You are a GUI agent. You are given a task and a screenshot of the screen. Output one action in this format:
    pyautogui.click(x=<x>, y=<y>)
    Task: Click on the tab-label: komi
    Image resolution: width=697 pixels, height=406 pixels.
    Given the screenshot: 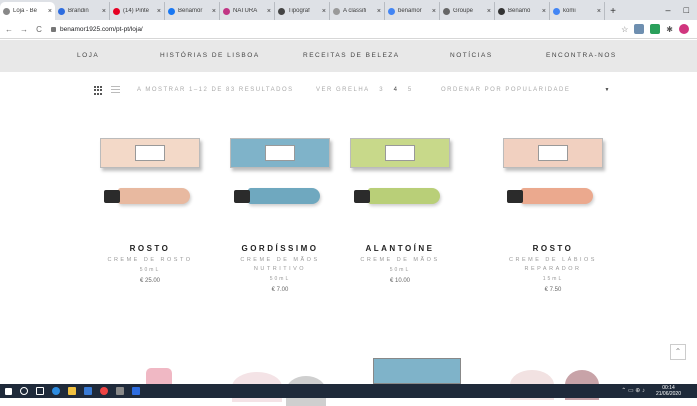 What is the action you would take?
    pyautogui.click(x=569, y=11)
    